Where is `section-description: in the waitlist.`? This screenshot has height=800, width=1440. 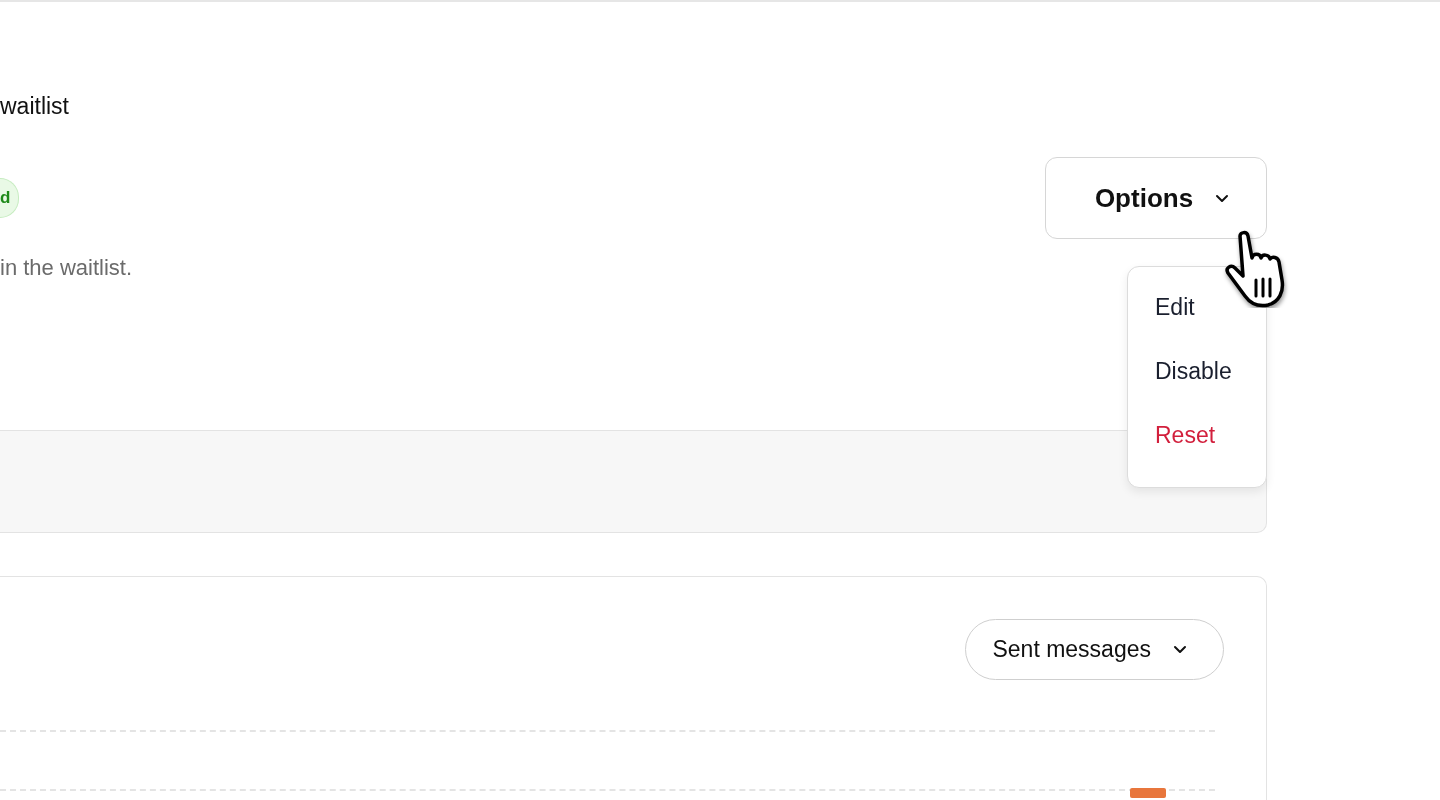
section-description: in the waitlist. is located at coordinates (67, 268).